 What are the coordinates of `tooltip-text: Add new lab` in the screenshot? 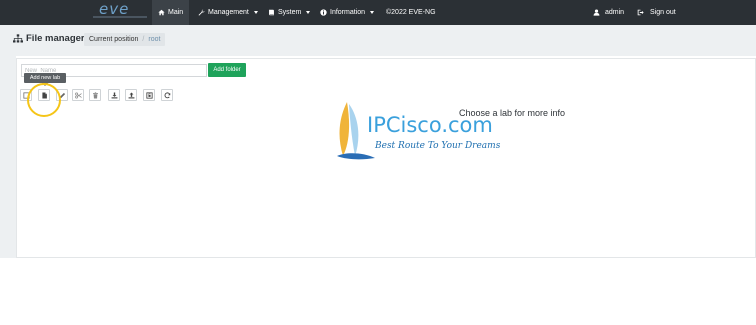 It's located at (45, 78).